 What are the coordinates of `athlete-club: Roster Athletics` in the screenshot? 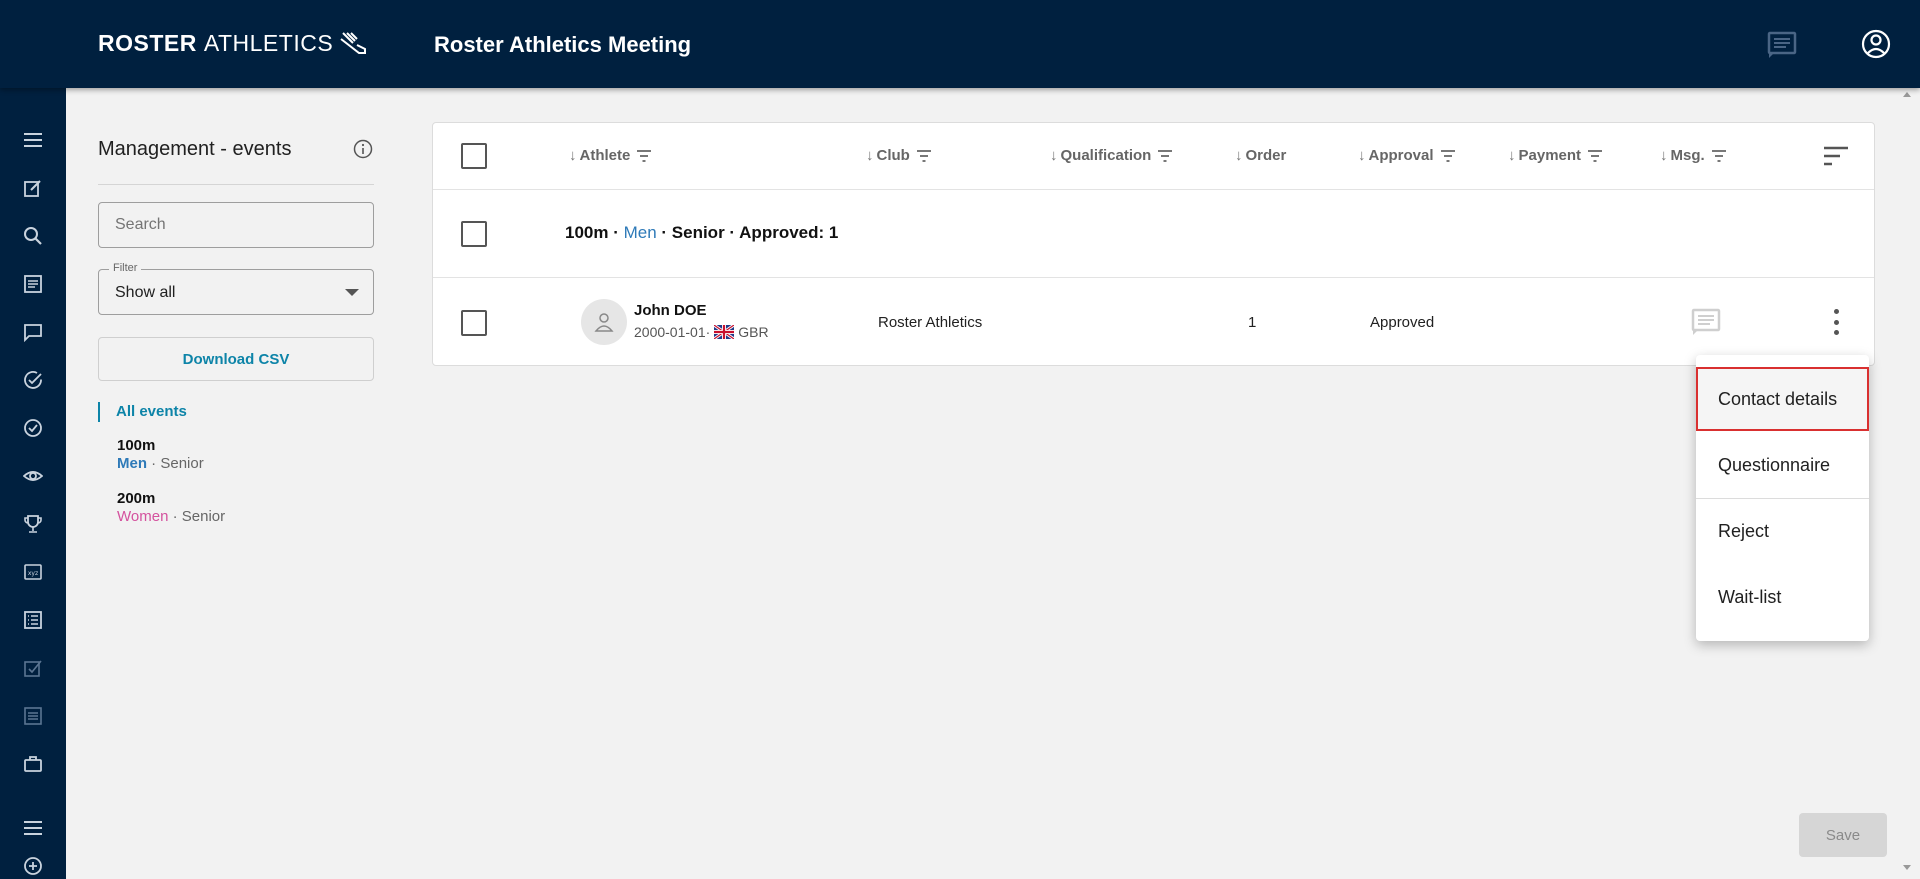 It's located at (930, 322).